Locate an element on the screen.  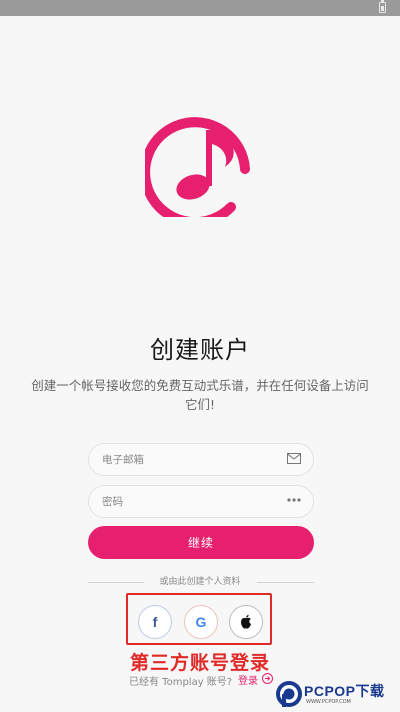
facebook-icon: f is located at coordinates (155, 622).